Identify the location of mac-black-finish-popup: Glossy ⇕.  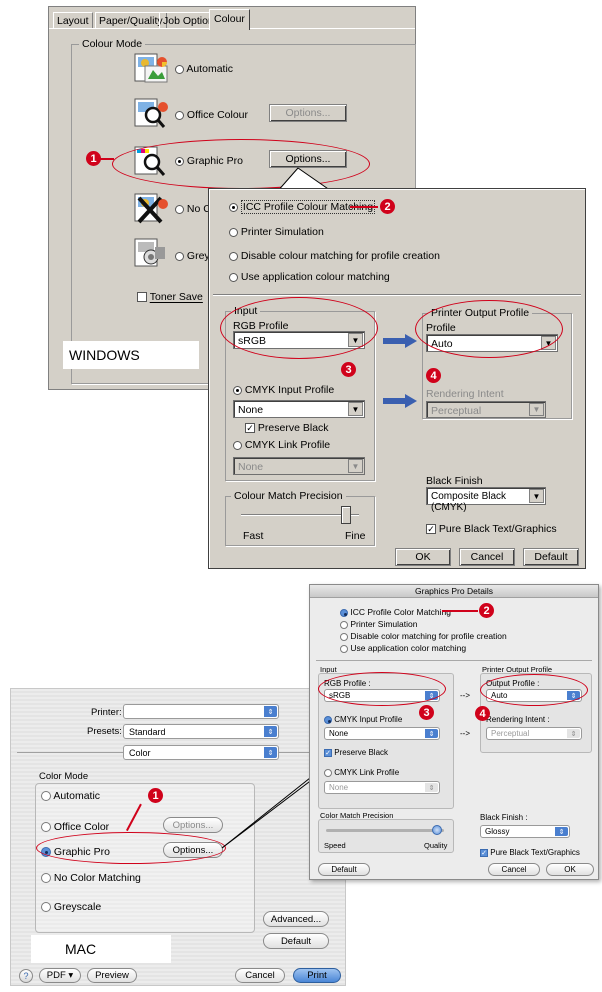
(525, 831).